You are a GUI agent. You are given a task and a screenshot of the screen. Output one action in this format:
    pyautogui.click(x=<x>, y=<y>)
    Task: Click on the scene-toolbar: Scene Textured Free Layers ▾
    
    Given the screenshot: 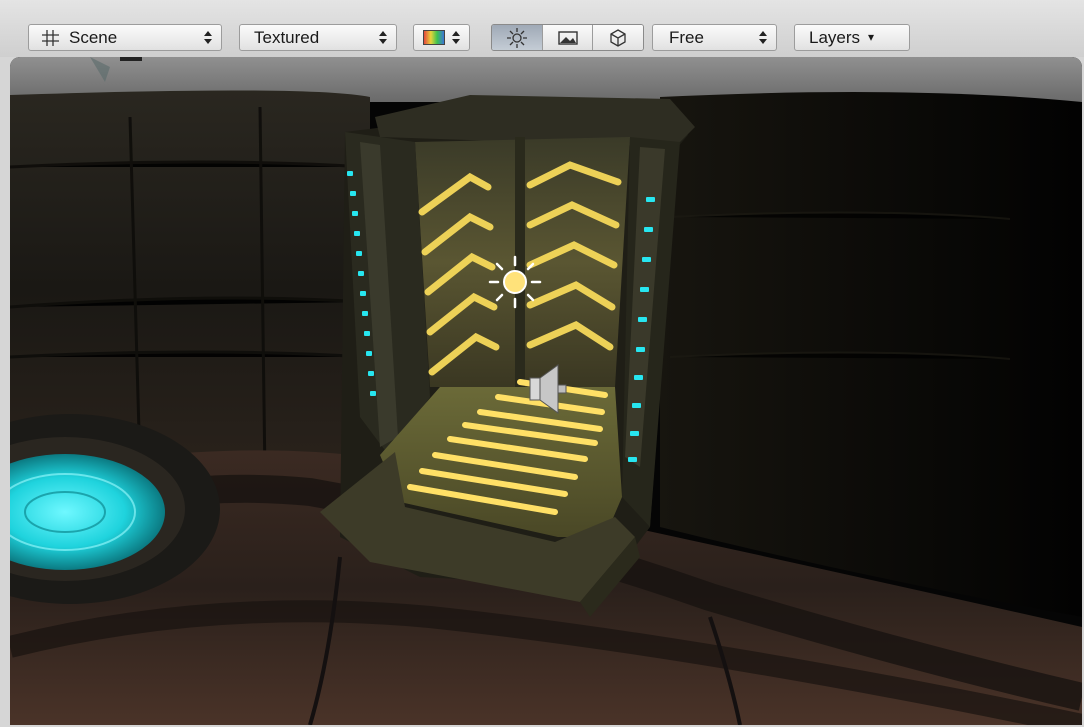 What is the action you would take?
    pyautogui.click(x=542, y=28)
    